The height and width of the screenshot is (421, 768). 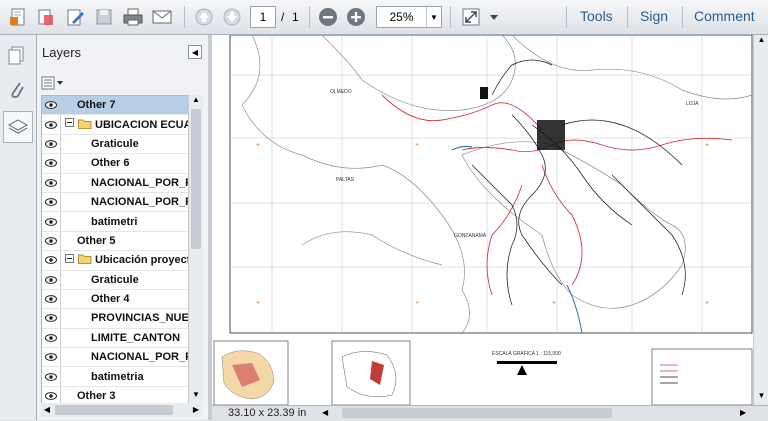 I want to click on layer-label: batimetri, so click(x=114, y=221).